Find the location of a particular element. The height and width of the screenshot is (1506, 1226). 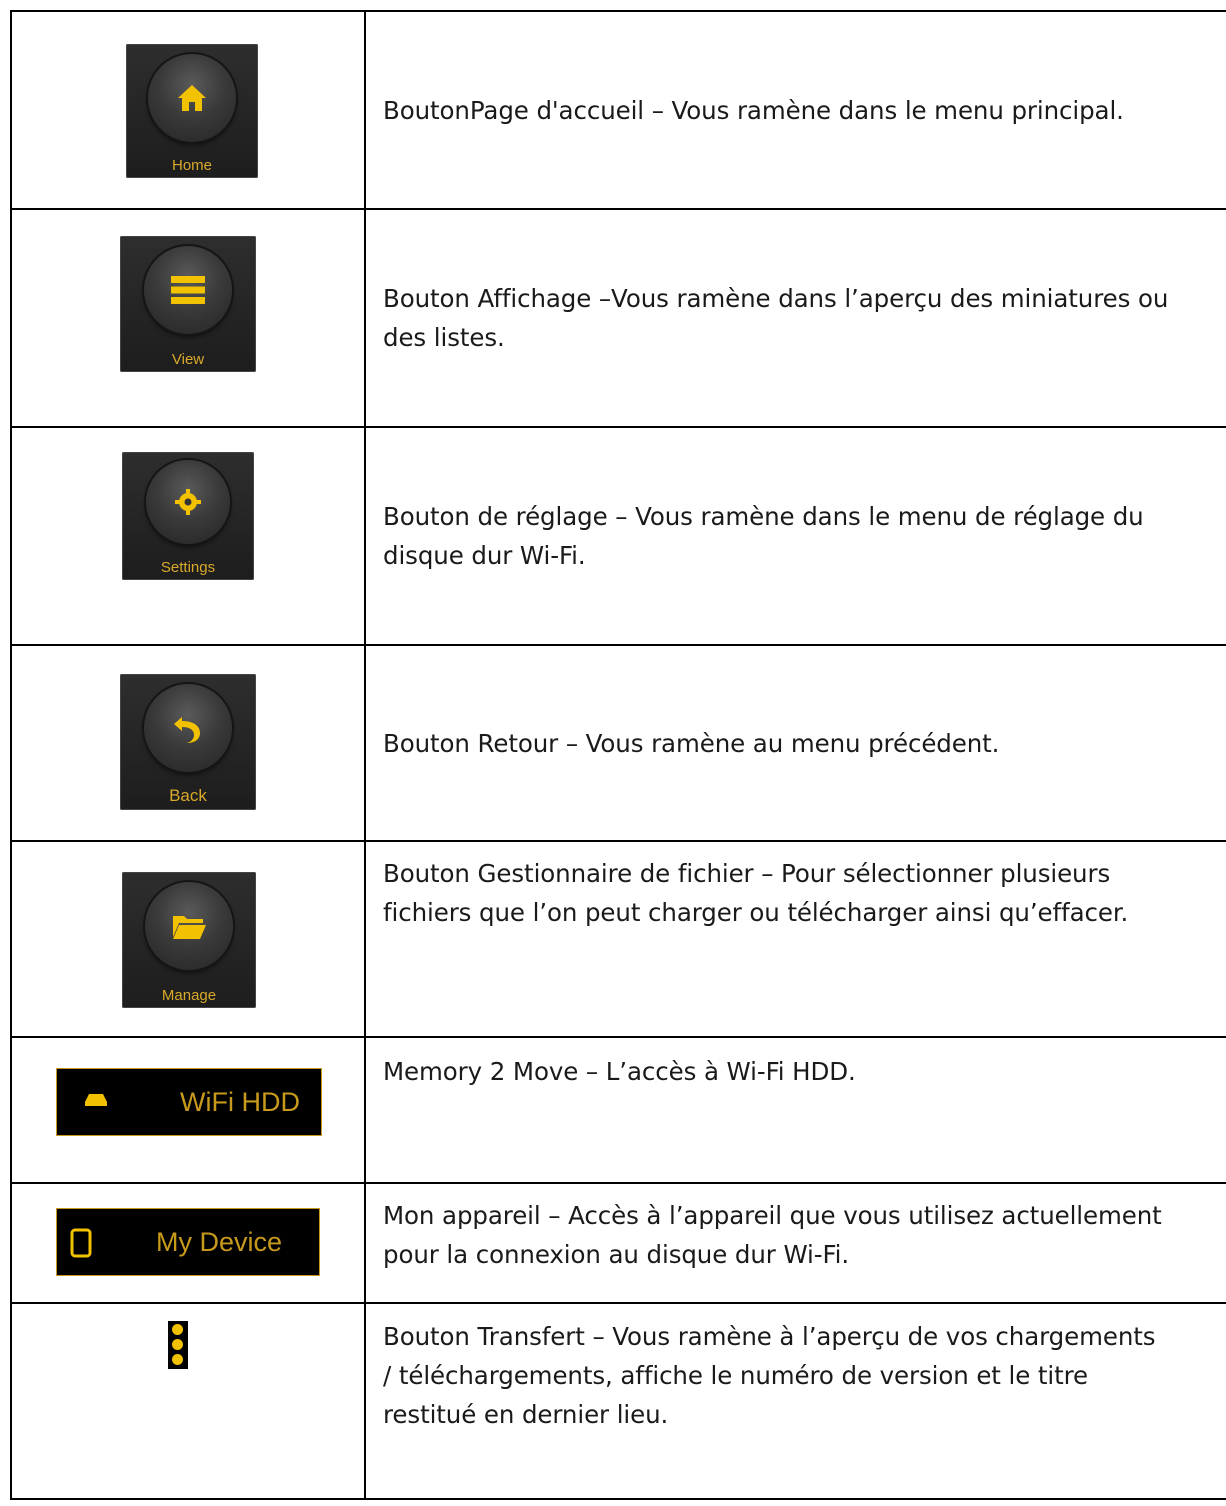

icon-cell: Settings is located at coordinates (189, 536).